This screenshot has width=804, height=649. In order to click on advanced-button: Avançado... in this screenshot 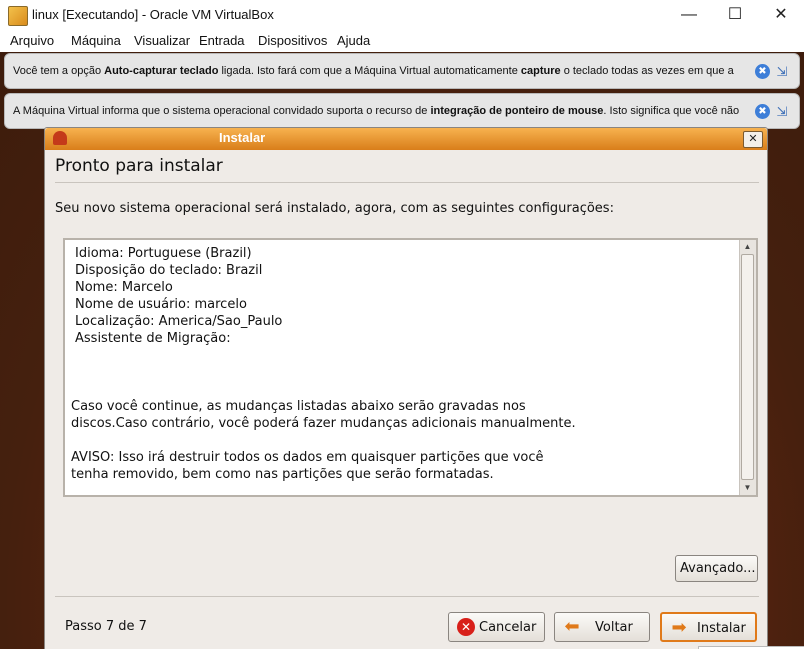, I will do `click(716, 568)`.